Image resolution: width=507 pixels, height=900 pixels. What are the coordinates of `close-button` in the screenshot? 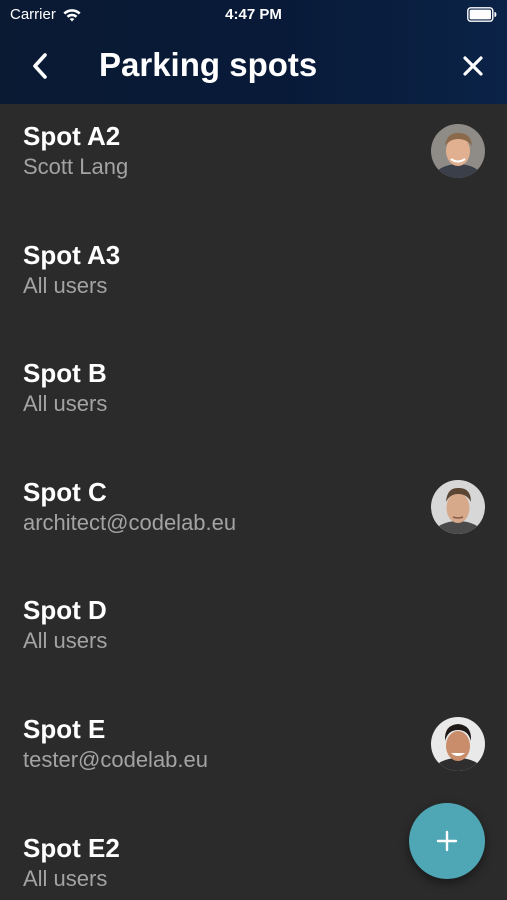 It's located at (473, 66).